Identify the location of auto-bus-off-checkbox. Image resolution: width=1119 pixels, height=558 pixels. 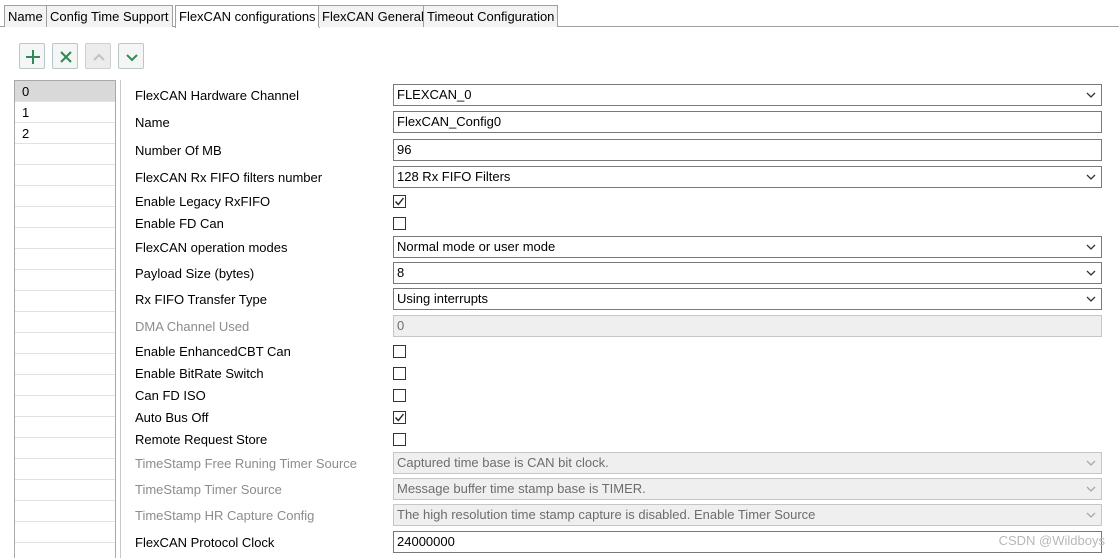
(399, 417).